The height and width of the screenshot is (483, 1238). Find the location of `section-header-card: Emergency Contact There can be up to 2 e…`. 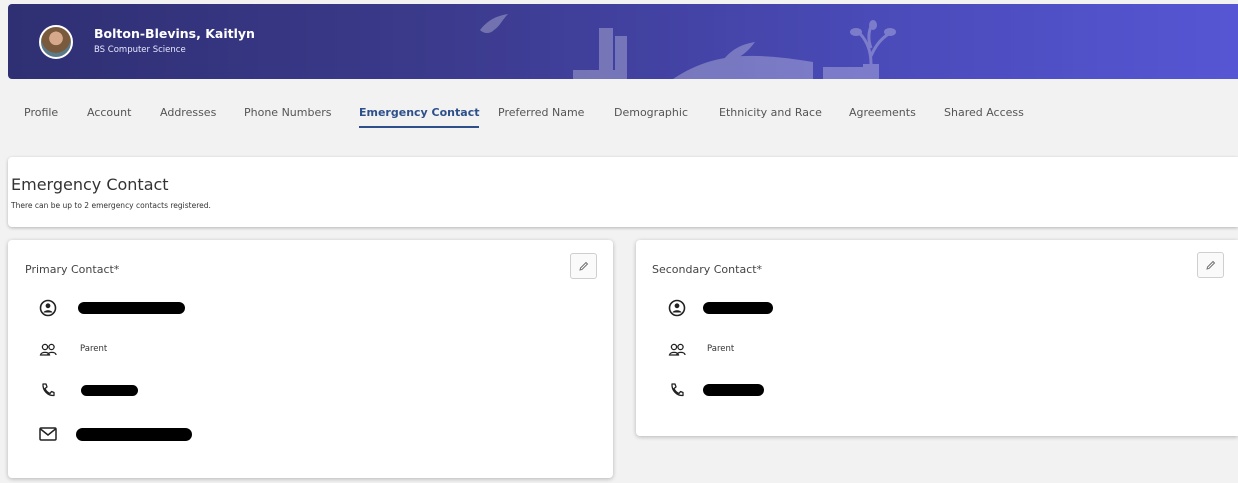

section-header-card: Emergency Contact There can be up to 2 e… is located at coordinates (623, 192).